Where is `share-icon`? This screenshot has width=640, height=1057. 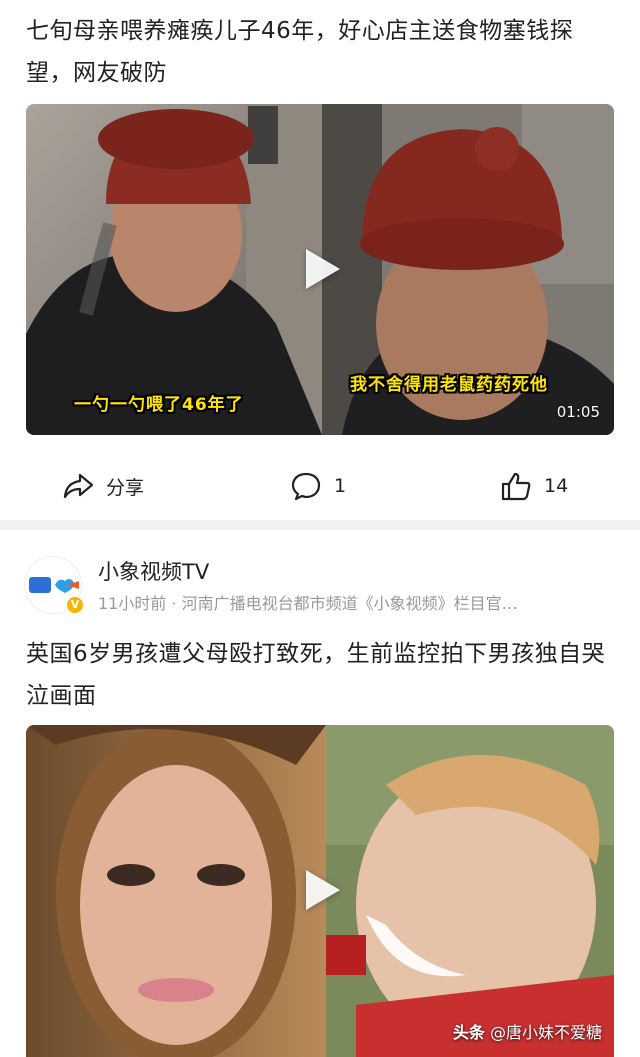
share-icon is located at coordinates (78, 486).